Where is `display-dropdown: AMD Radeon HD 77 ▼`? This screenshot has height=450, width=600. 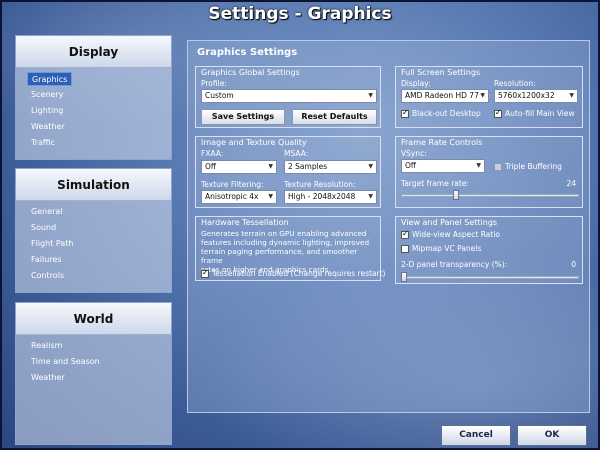
display-dropdown: AMD Radeon HD 77 ▼ is located at coordinates (445, 96).